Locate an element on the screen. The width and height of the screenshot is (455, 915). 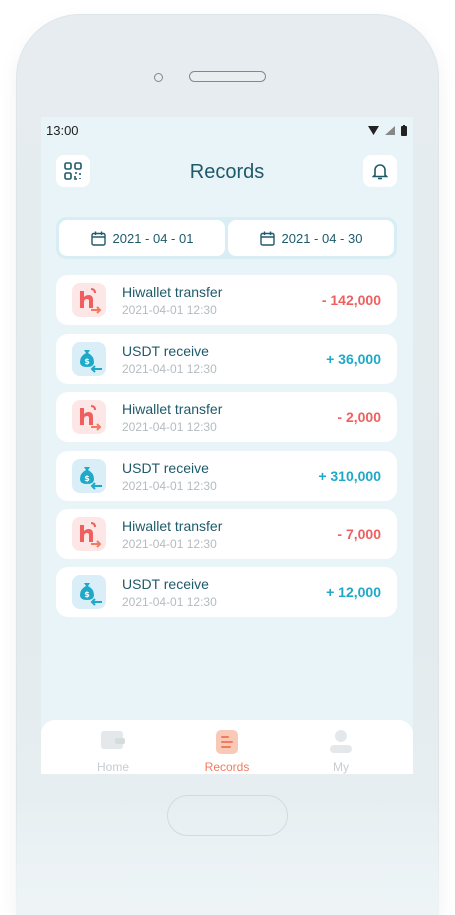
bell-icon is located at coordinates (380, 172).